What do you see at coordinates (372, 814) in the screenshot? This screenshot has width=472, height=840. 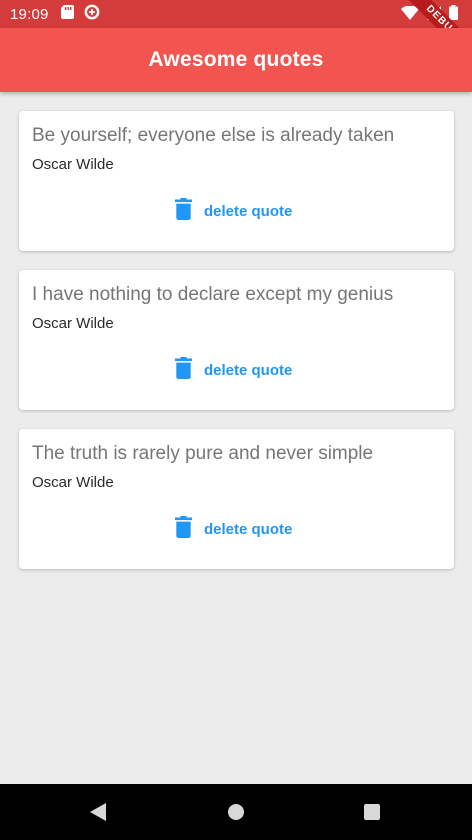 I see `recents-icon` at bounding box center [372, 814].